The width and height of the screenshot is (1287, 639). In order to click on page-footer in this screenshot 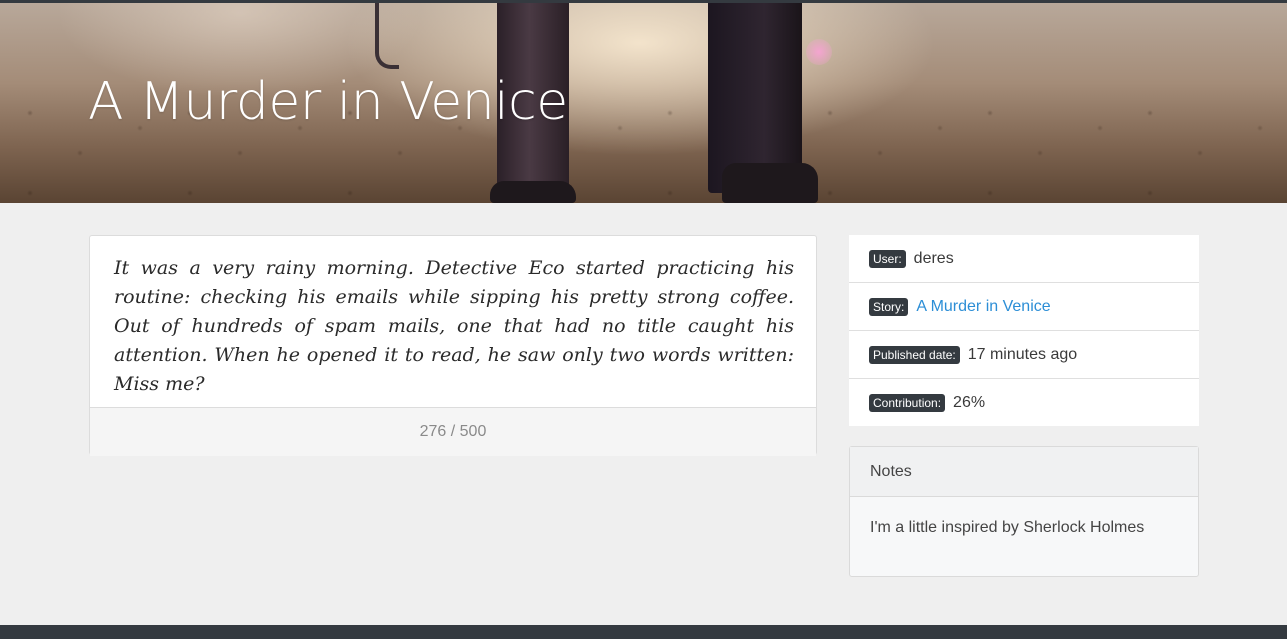, I will do `click(643, 632)`.